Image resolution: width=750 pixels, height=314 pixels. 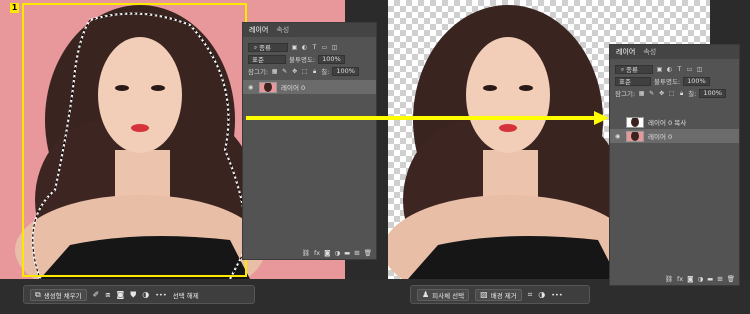 I want to click on deselect-button: 선택 해제, so click(x=186, y=295).